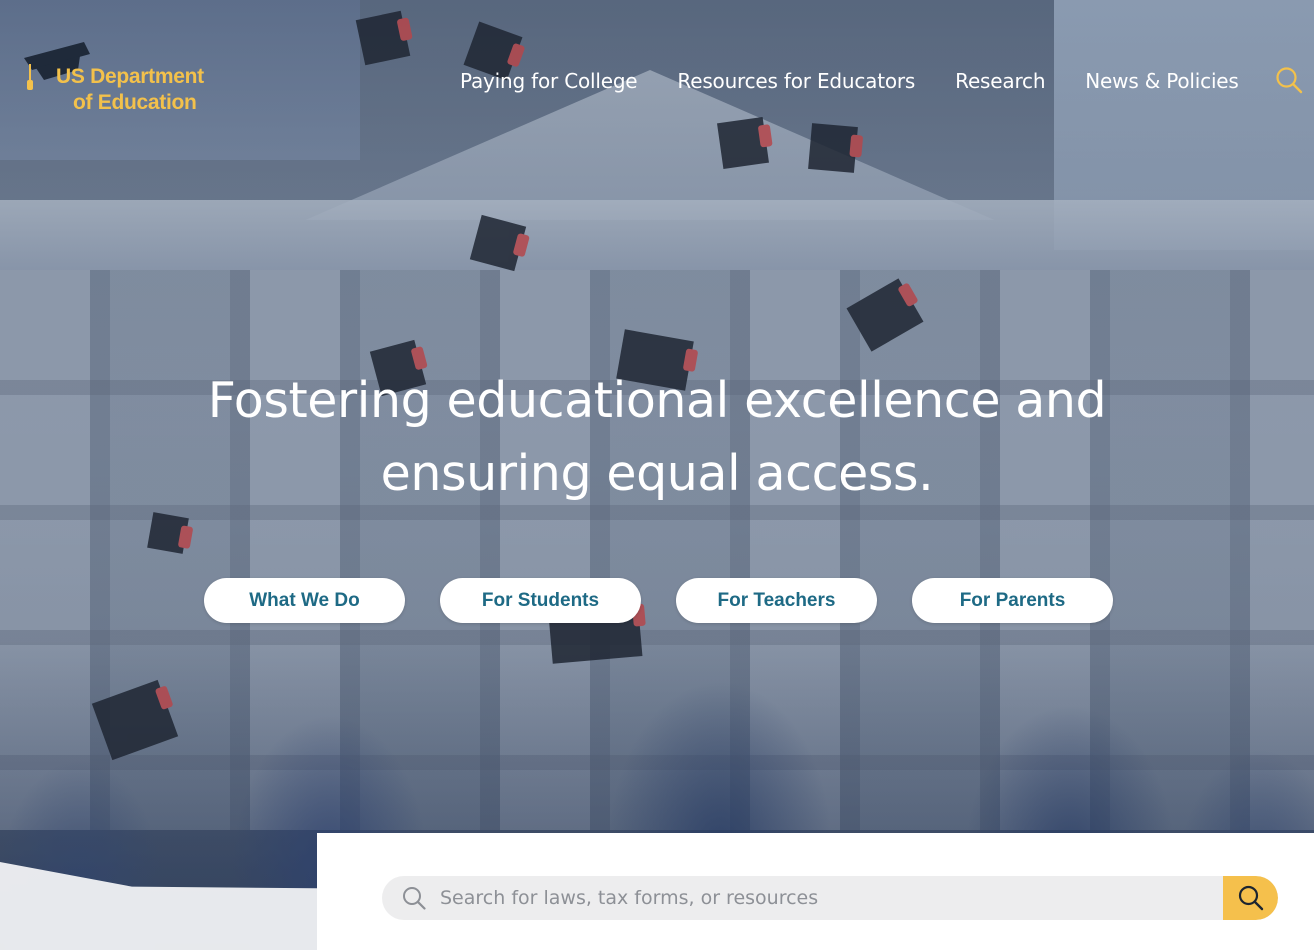 Image resolution: width=1314 pixels, height=950 pixels. Describe the element at coordinates (1000, 81) in the screenshot. I see `nav-item-research: Research` at that location.